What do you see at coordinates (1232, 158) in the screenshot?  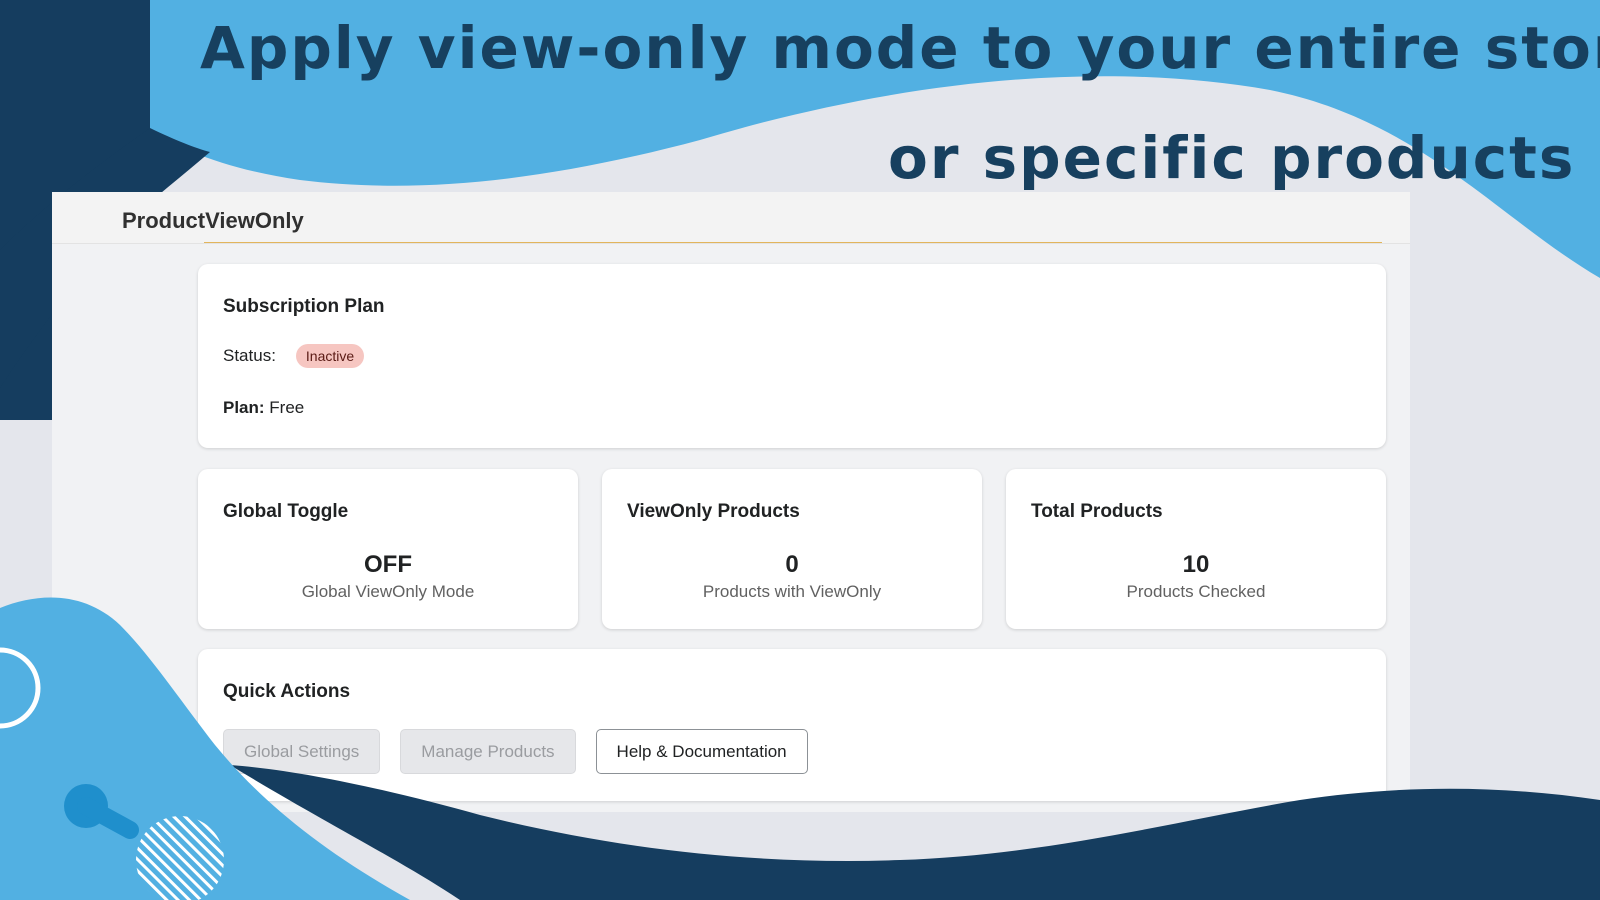 I see `headline-line-2: or specific products` at bounding box center [1232, 158].